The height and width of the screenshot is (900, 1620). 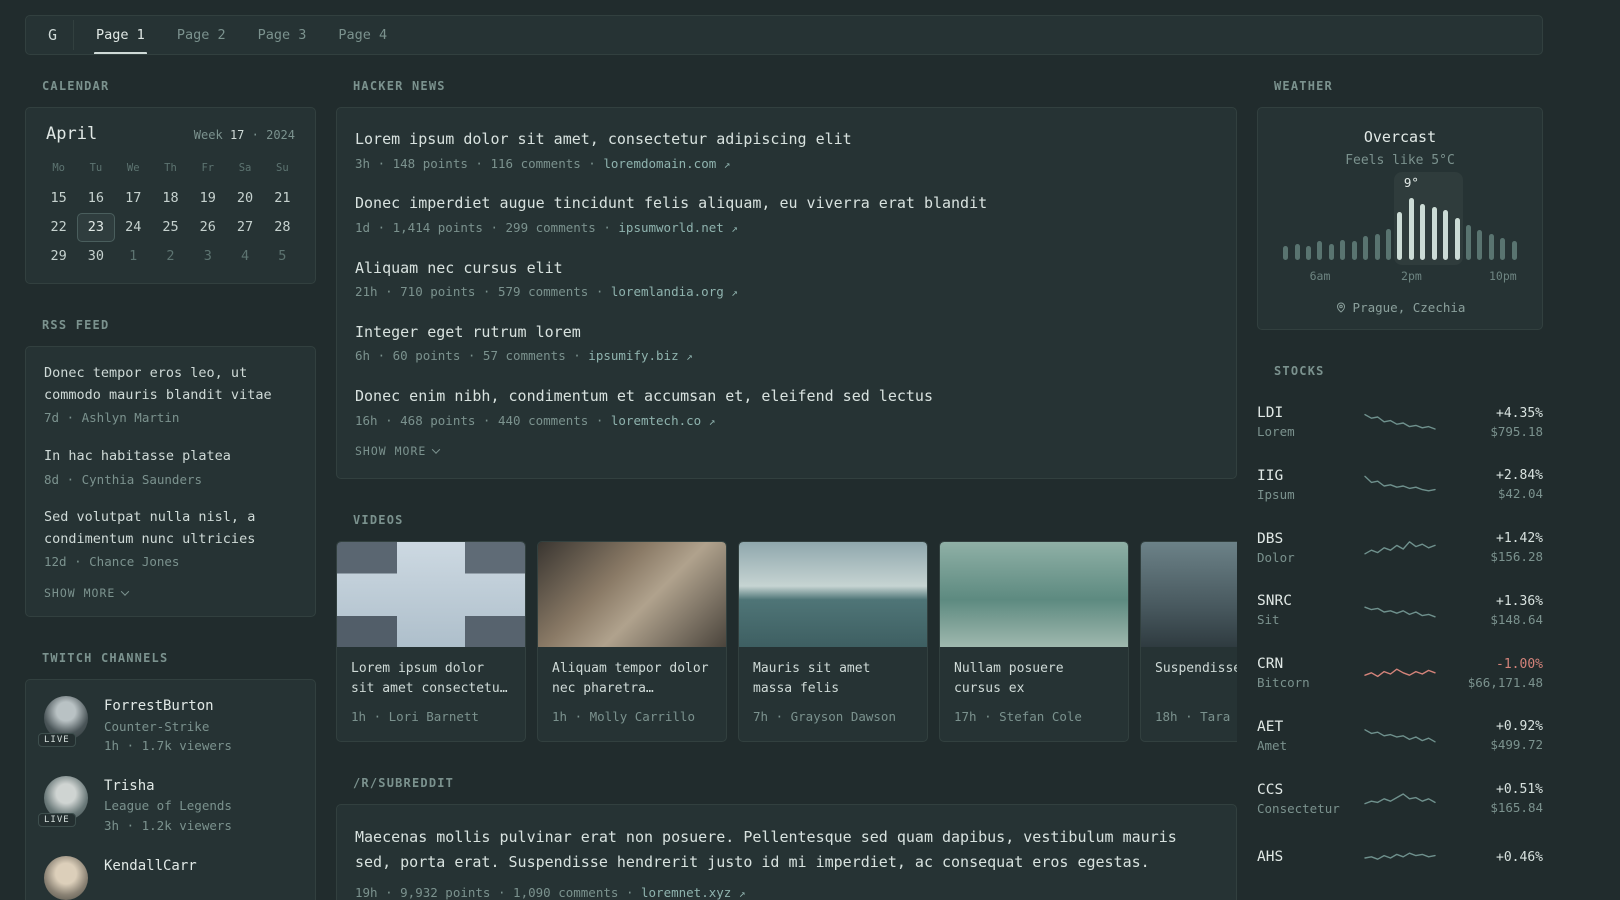 What do you see at coordinates (1400, 737) in the screenshot?
I see `stock-row: AET Amet +0.92% $499.72` at bounding box center [1400, 737].